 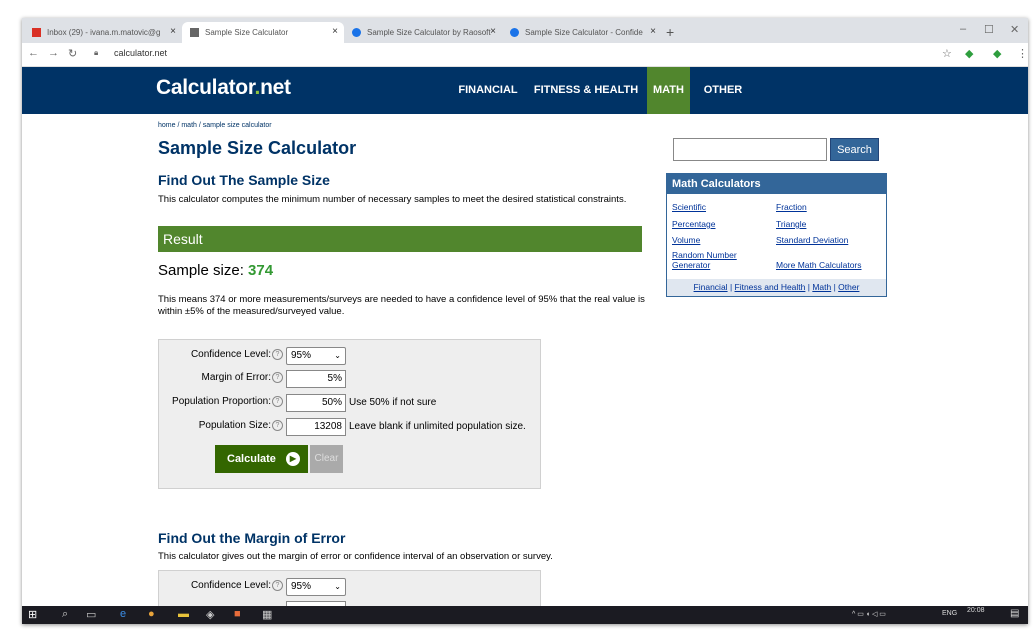 I want to click on result-bar: Result, so click(x=400, y=239).